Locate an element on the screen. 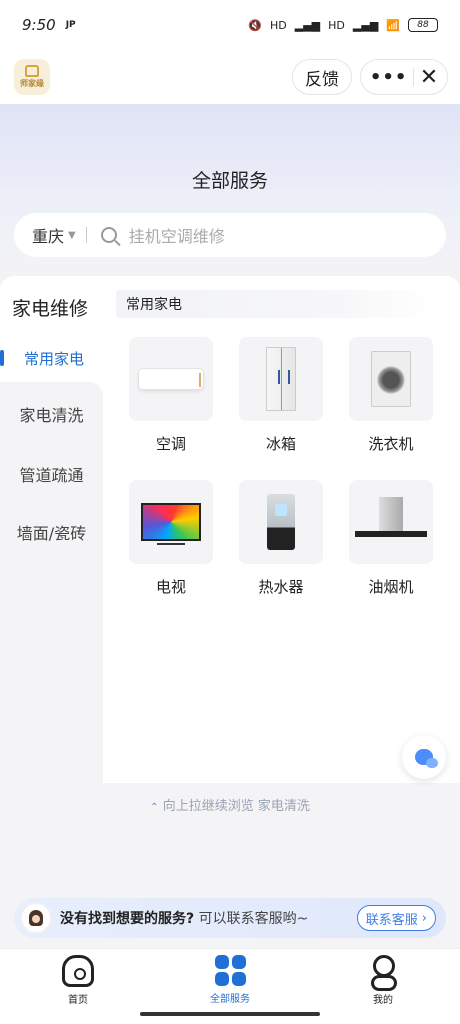 Image resolution: width=460 pixels, height=1024 pixels. water-heater-icon is located at coordinates (281, 522).